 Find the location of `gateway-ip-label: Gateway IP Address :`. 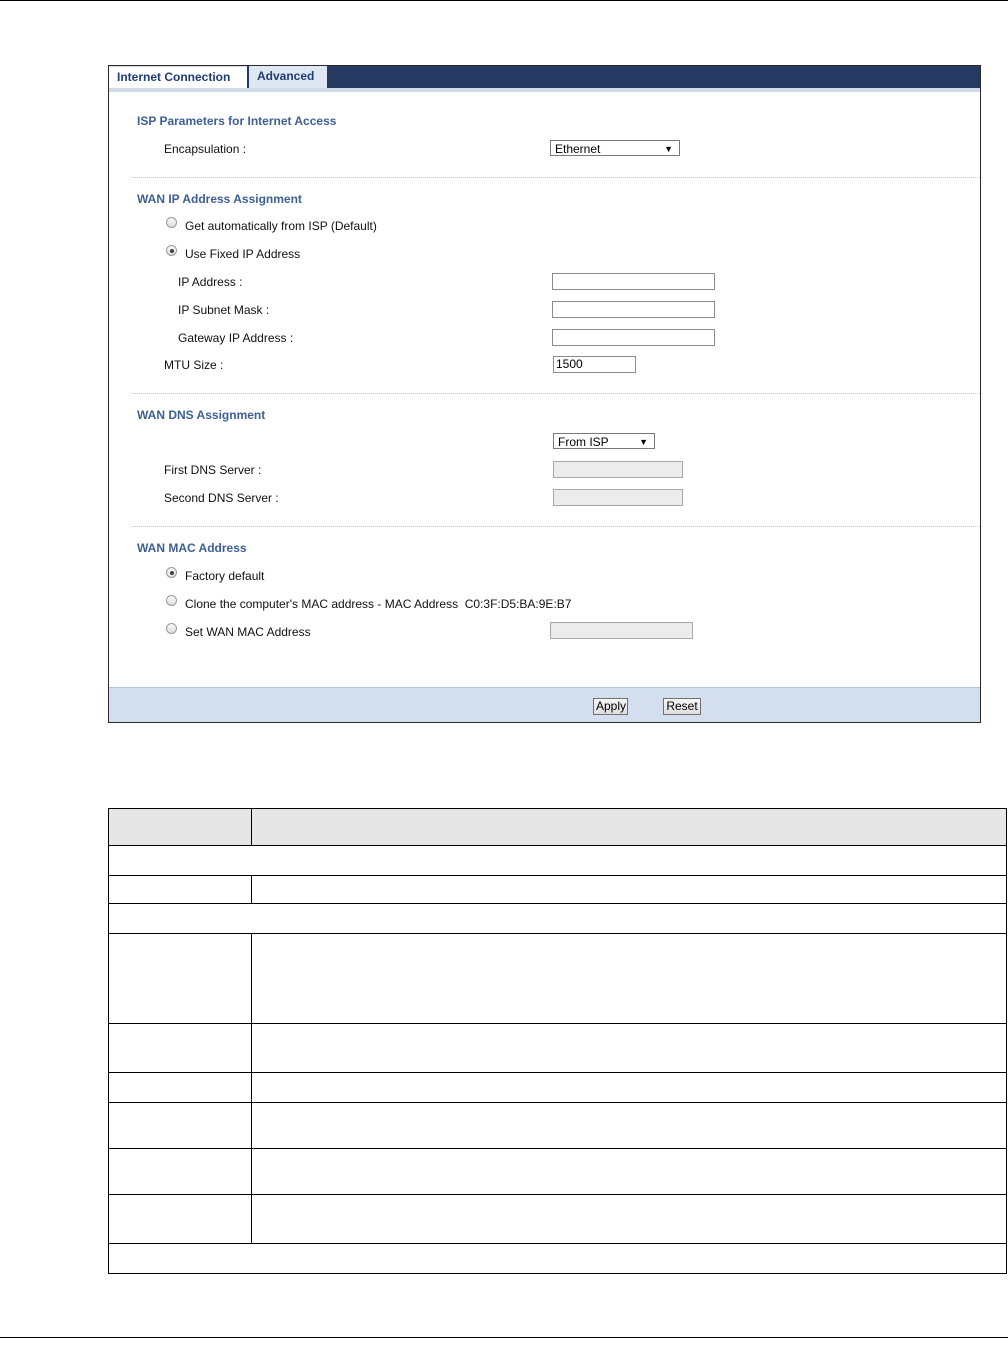

gateway-ip-label: Gateway IP Address : is located at coordinates (236, 338).